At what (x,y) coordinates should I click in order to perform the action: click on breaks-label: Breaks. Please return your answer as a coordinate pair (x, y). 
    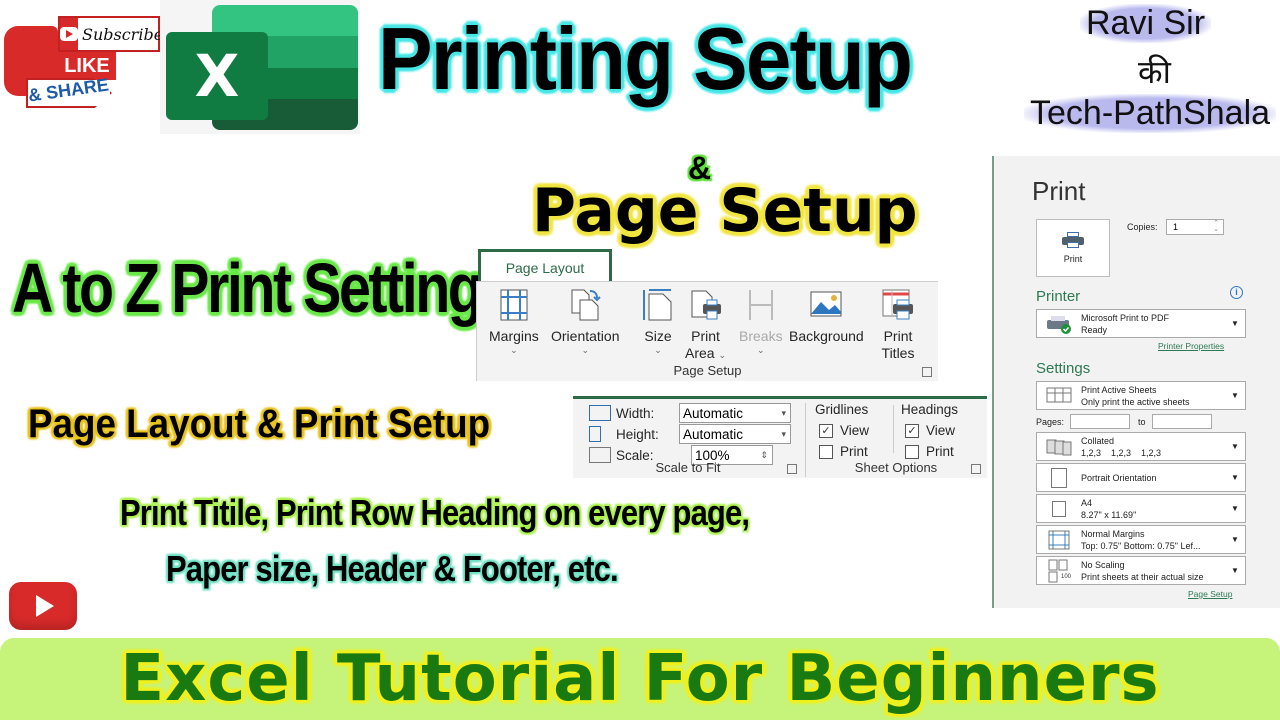
    Looking at the image, I should click on (761, 336).